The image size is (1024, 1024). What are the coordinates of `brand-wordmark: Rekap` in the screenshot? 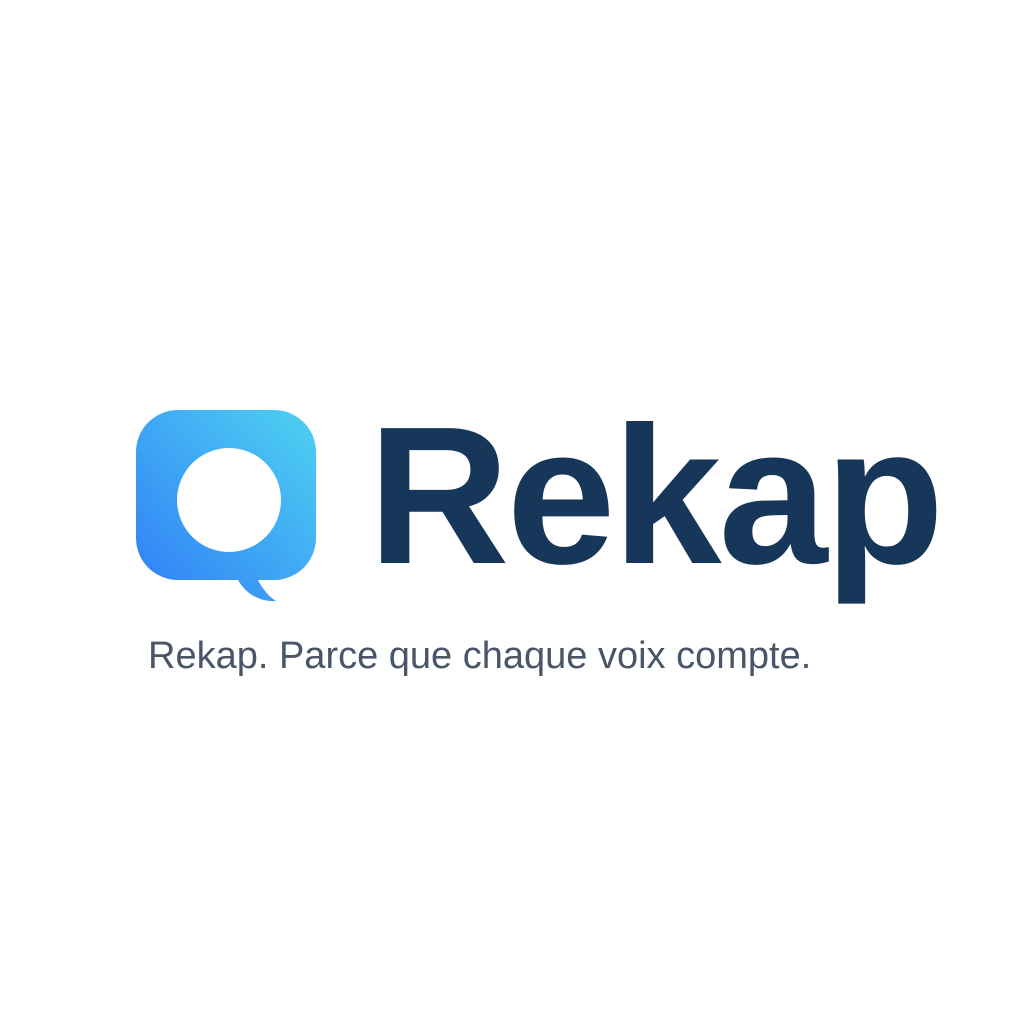 It's located at (656, 495).